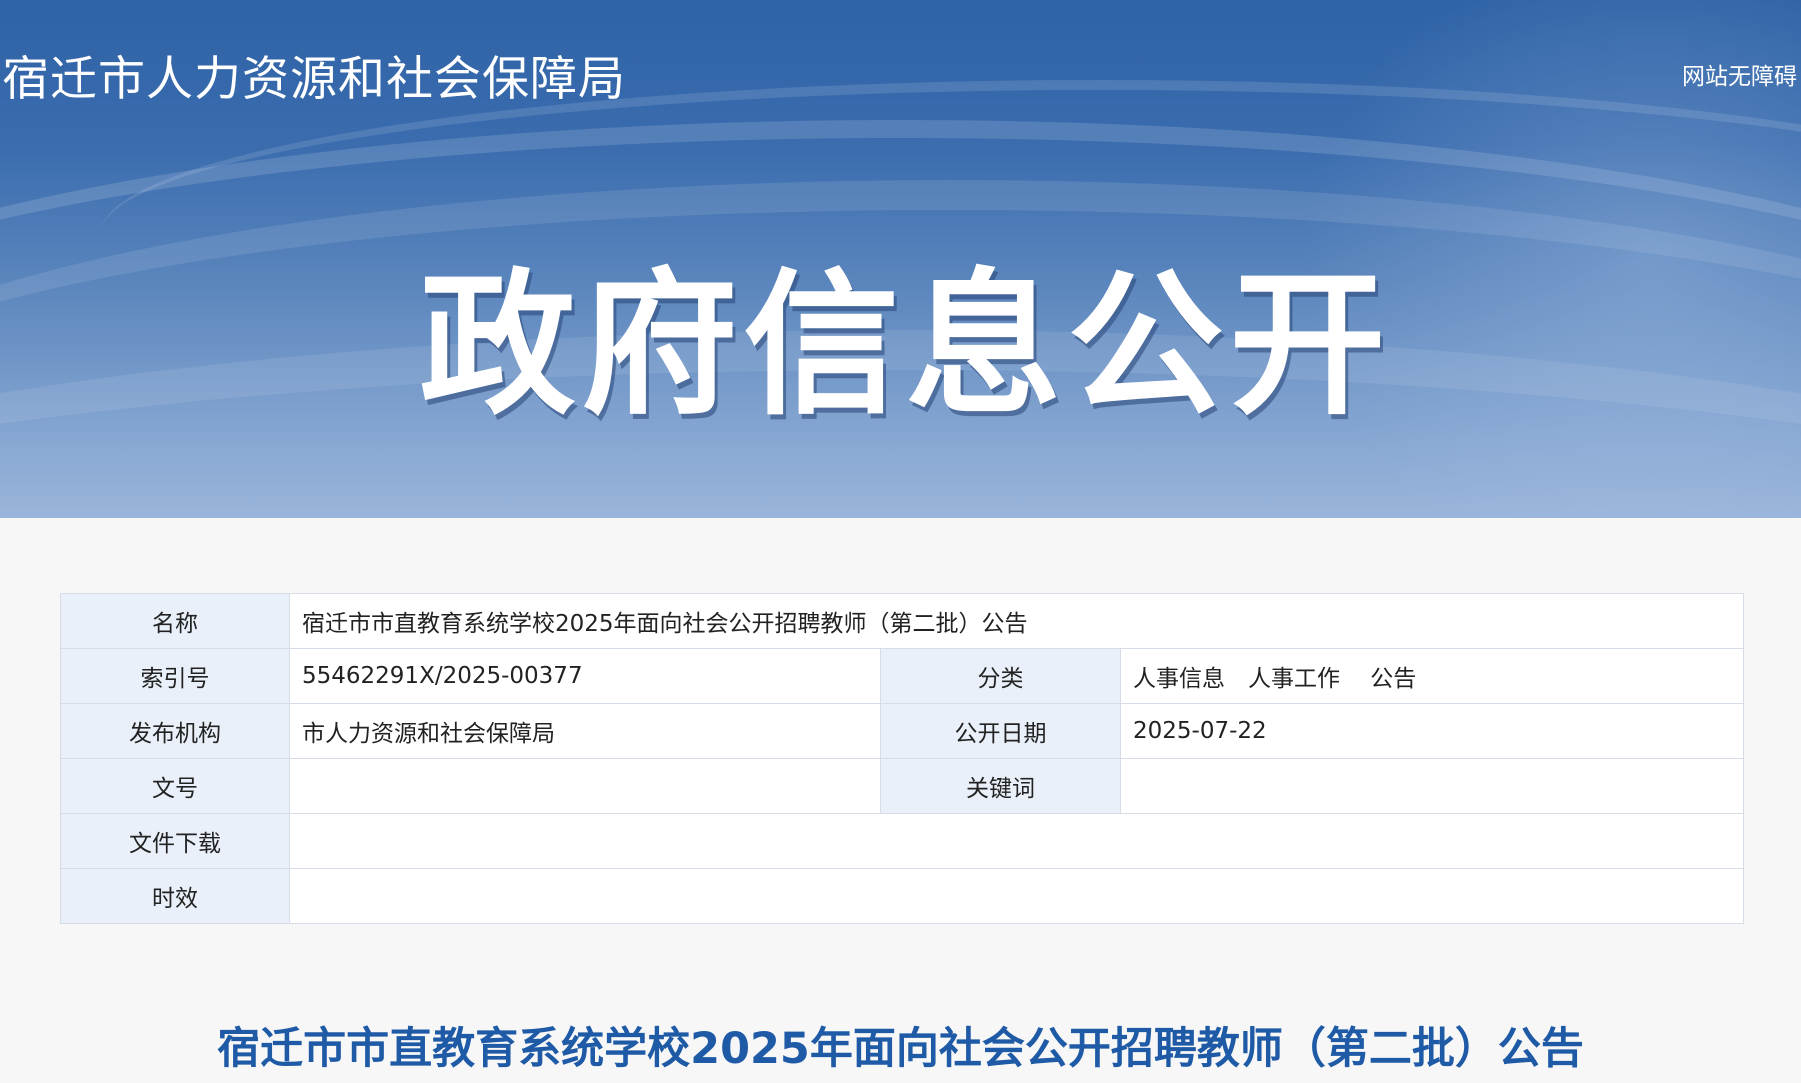  Describe the element at coordinates (314, 74) in the screenshot. I see `site-title: 宿迁市人力资源和社会保障局` at that location.